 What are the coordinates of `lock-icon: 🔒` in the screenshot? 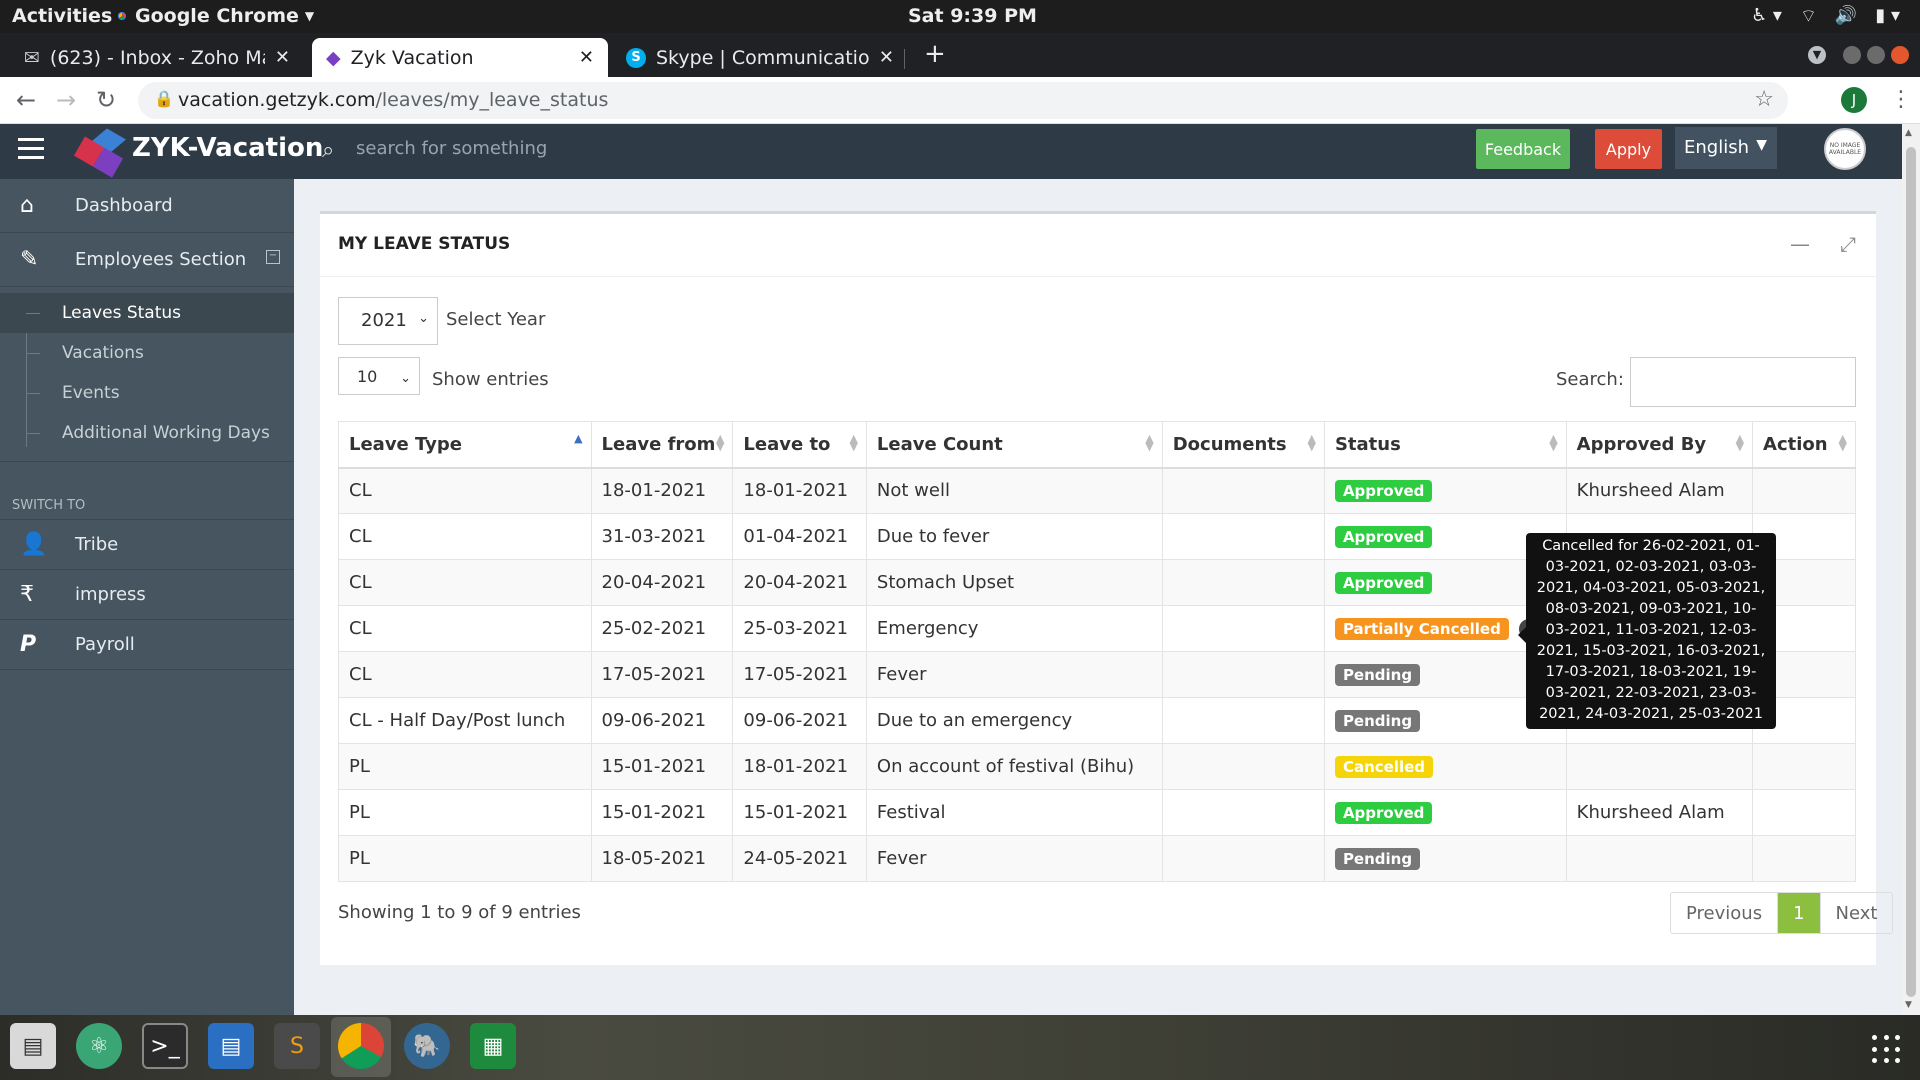 It's located at (164, 98).